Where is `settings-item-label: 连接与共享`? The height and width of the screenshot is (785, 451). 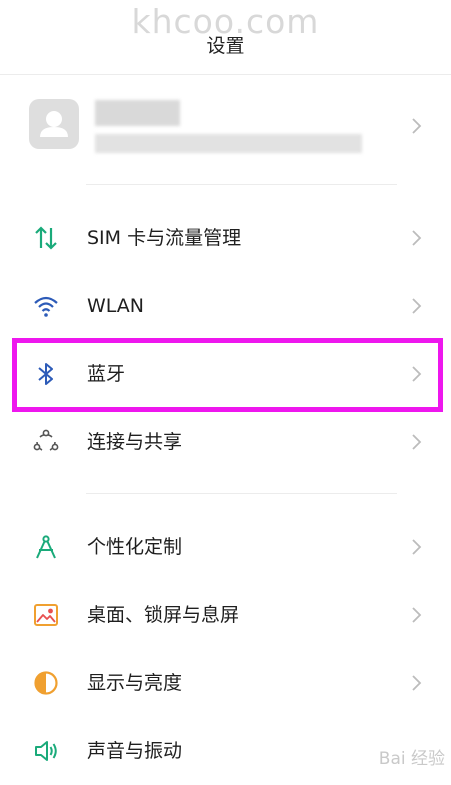
settings-item-label: 连接与共享 is located at coordinates (135, 442).